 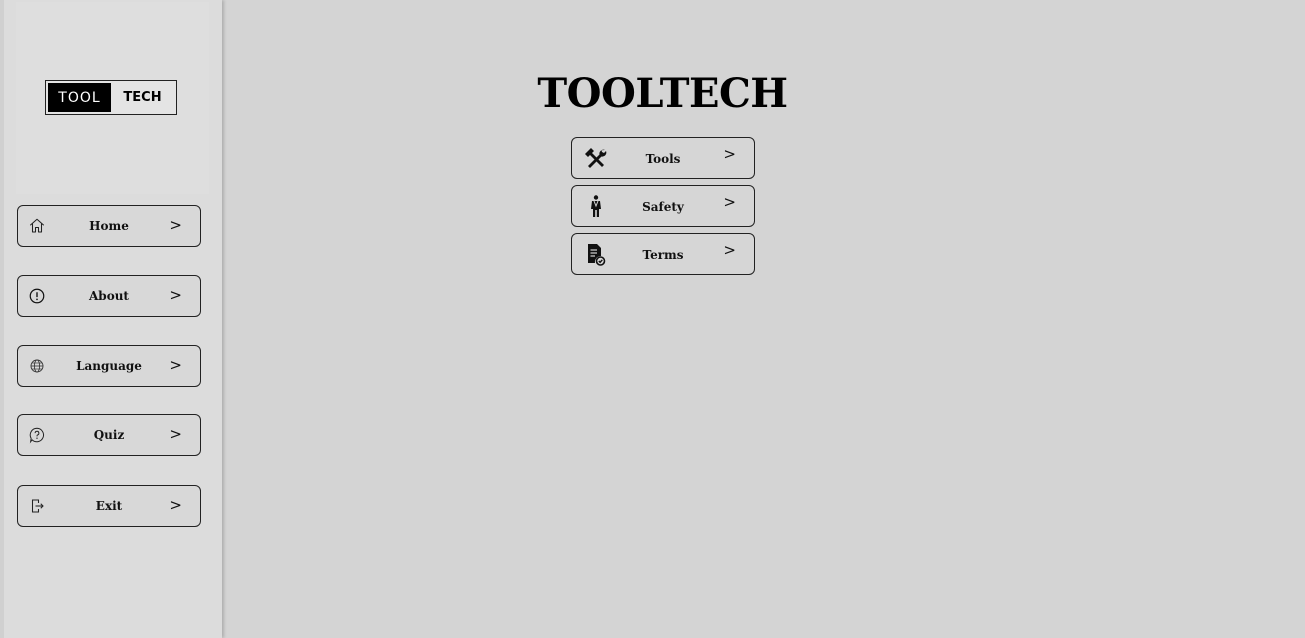 What do you see at coordinates (663, 254) in the screenshot?
I see `terms-button: Terms >` at bounding box center [663, 254].